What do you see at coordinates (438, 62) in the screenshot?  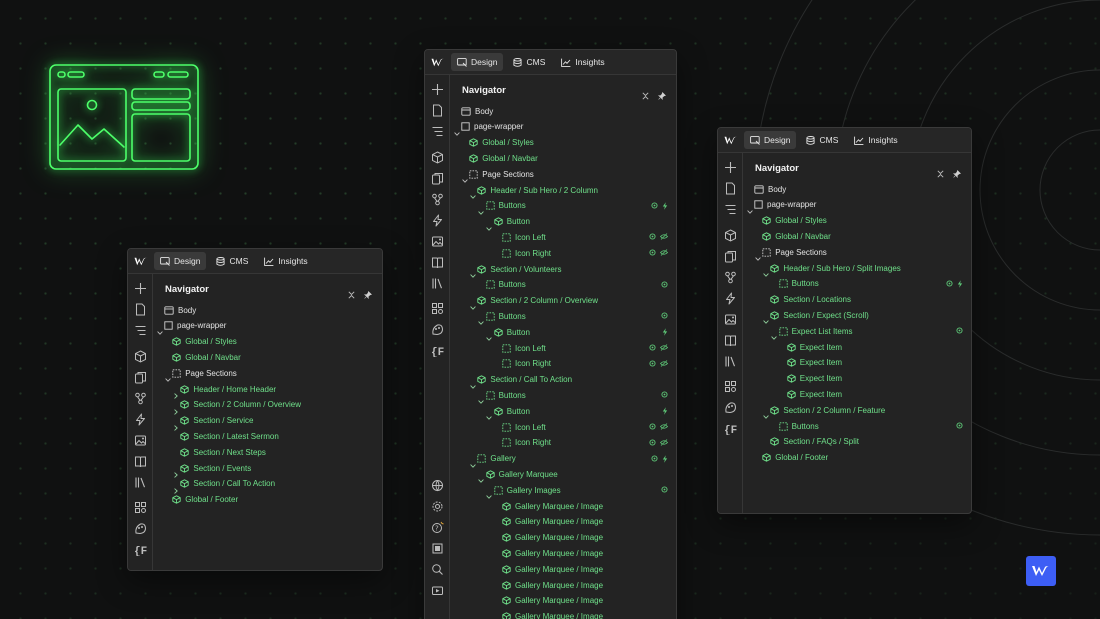 I see `webflow-logo` at bounding box center [438, 62].